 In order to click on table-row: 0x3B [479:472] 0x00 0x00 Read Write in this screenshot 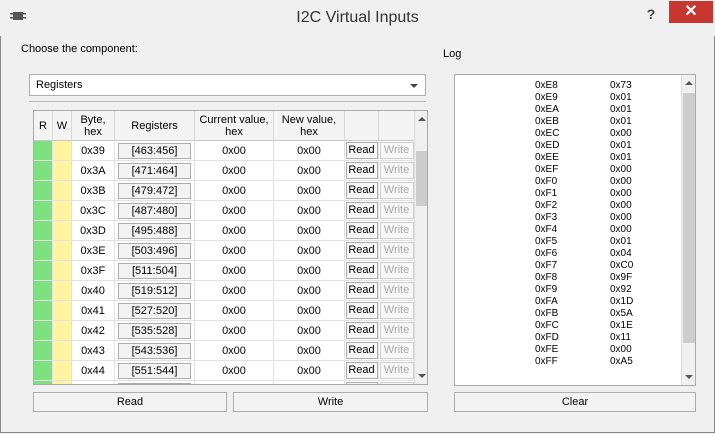, I will do `click(224, 191)`.